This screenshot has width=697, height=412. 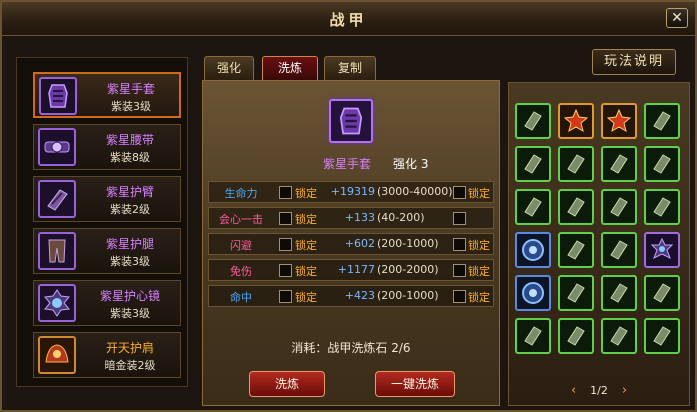 What do you see at coordinates (350, 68) in the screenshot?
I see `tab-copy: 复制` at bounding box center [350, 68].